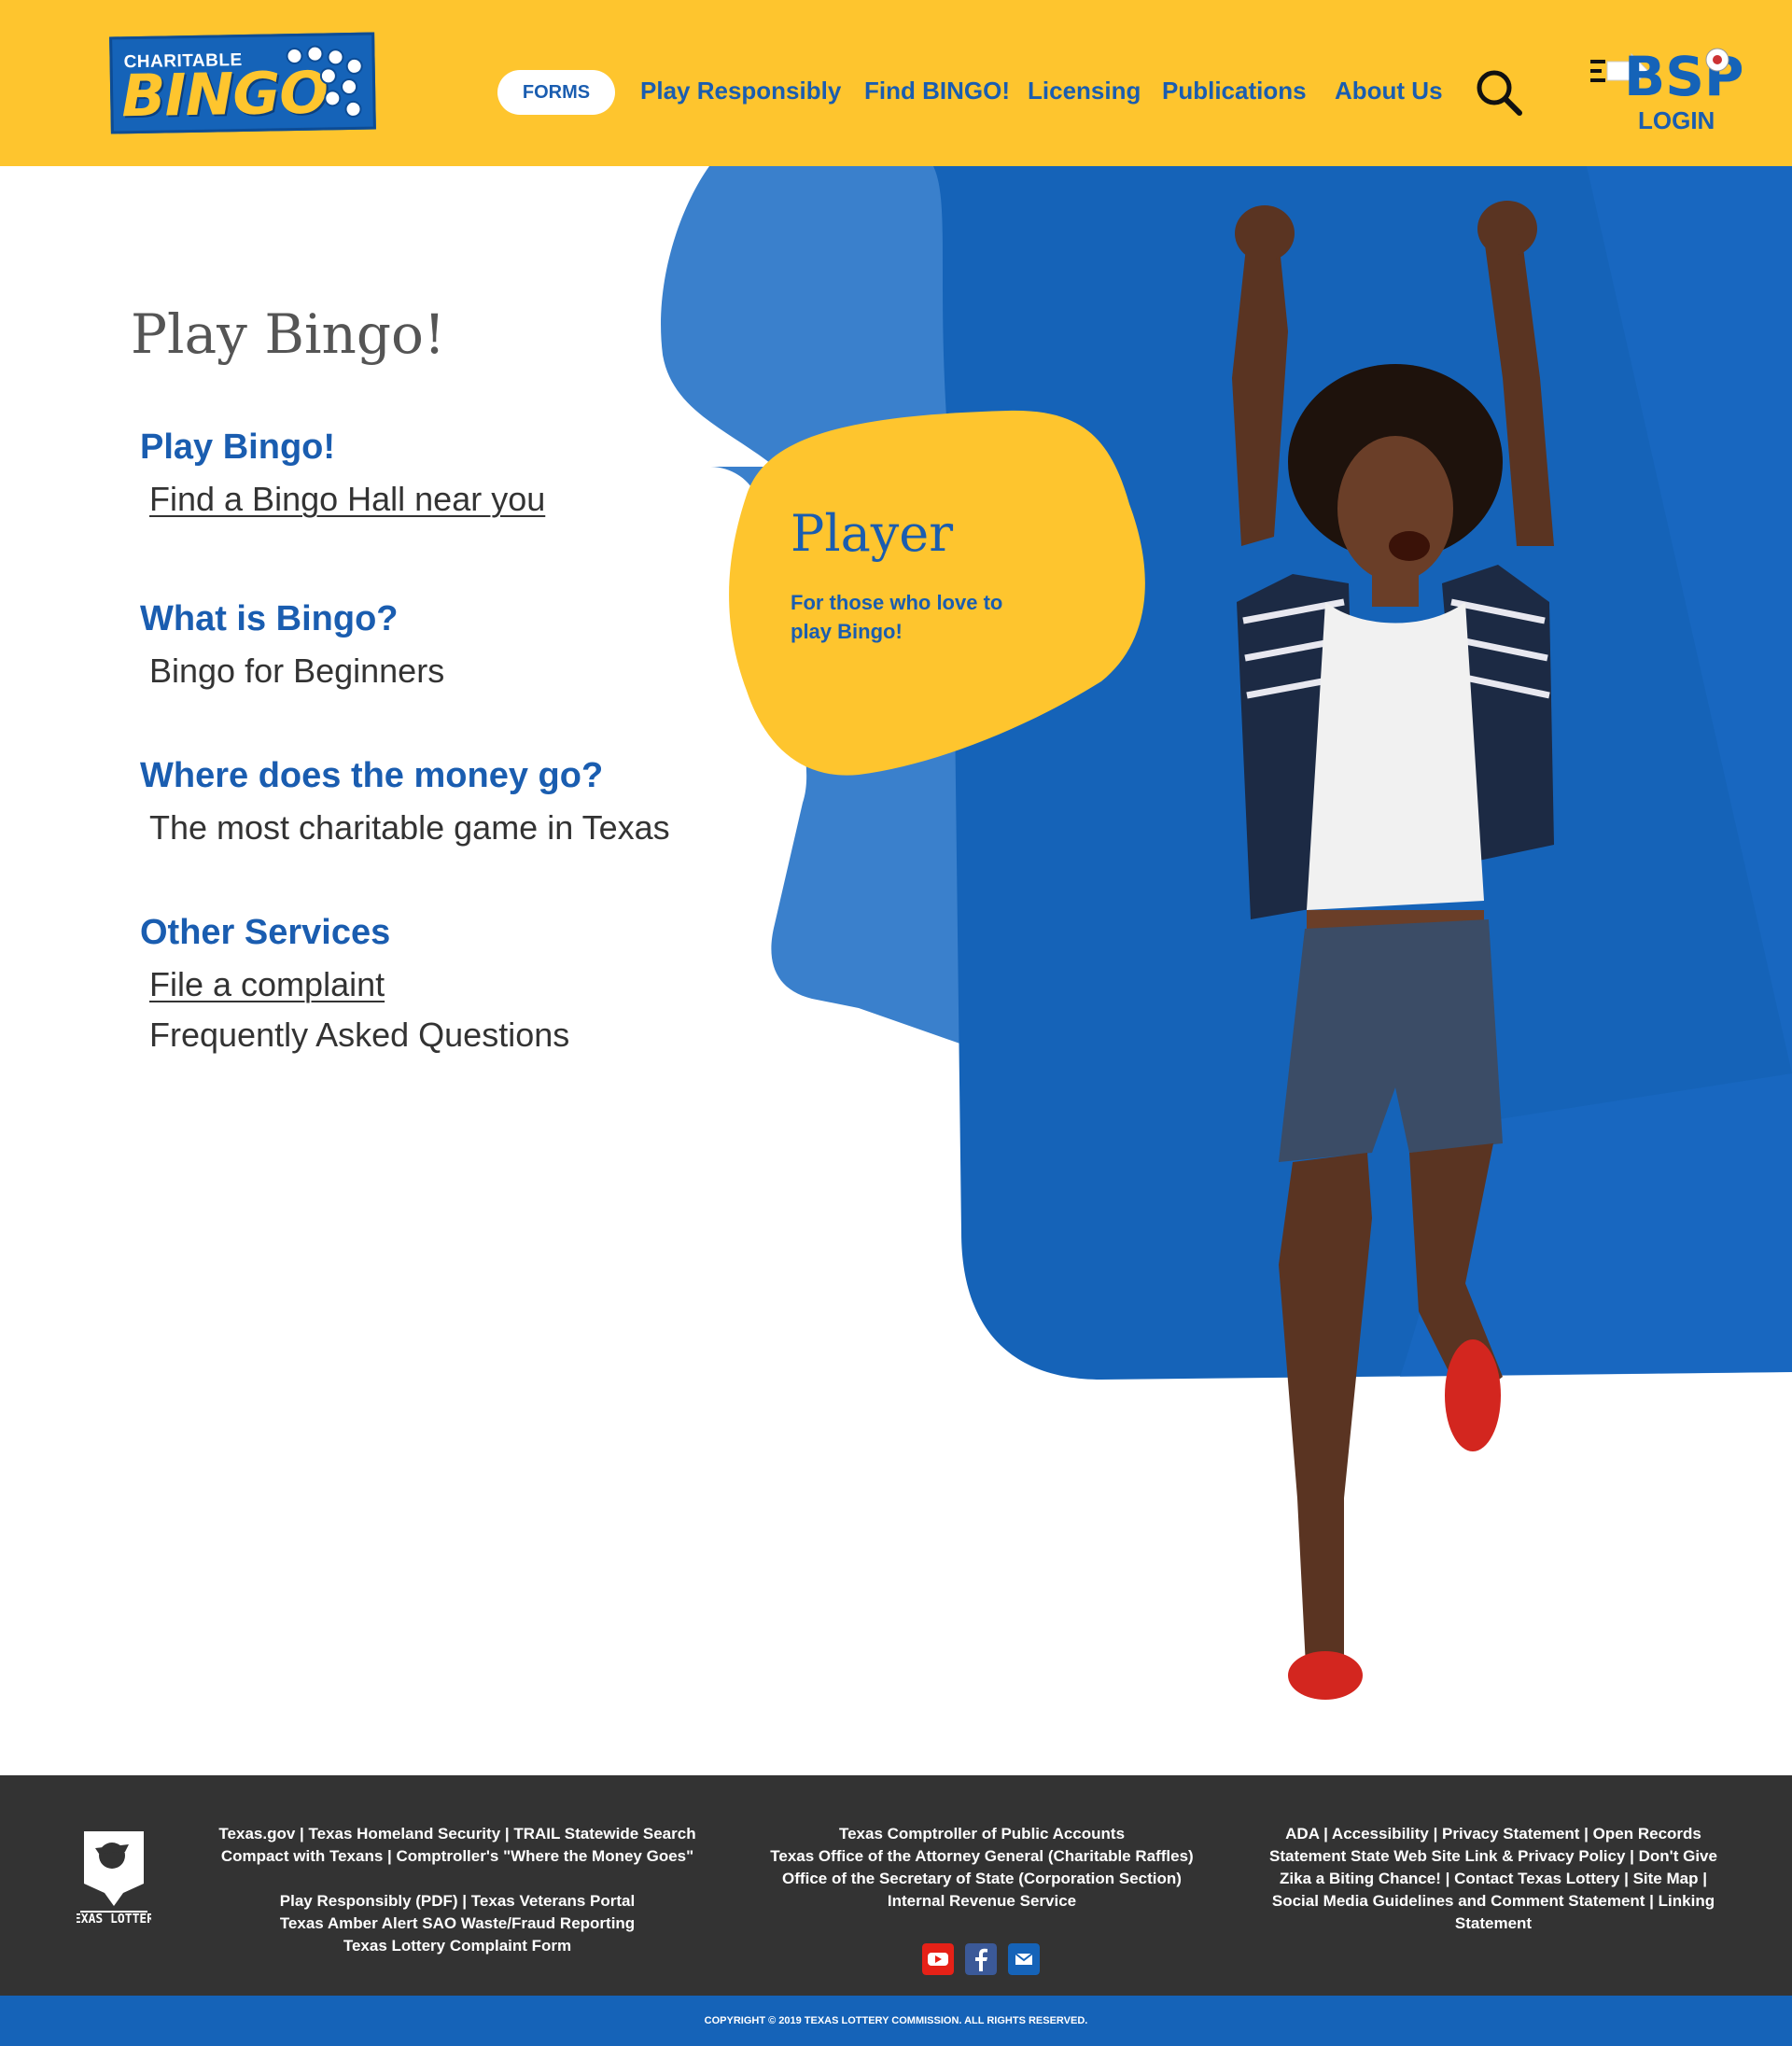 Image resolution: width=1792 pixels, height=2046 pixels. I want to click on login-label: LOGIN, so click(1676, 120).